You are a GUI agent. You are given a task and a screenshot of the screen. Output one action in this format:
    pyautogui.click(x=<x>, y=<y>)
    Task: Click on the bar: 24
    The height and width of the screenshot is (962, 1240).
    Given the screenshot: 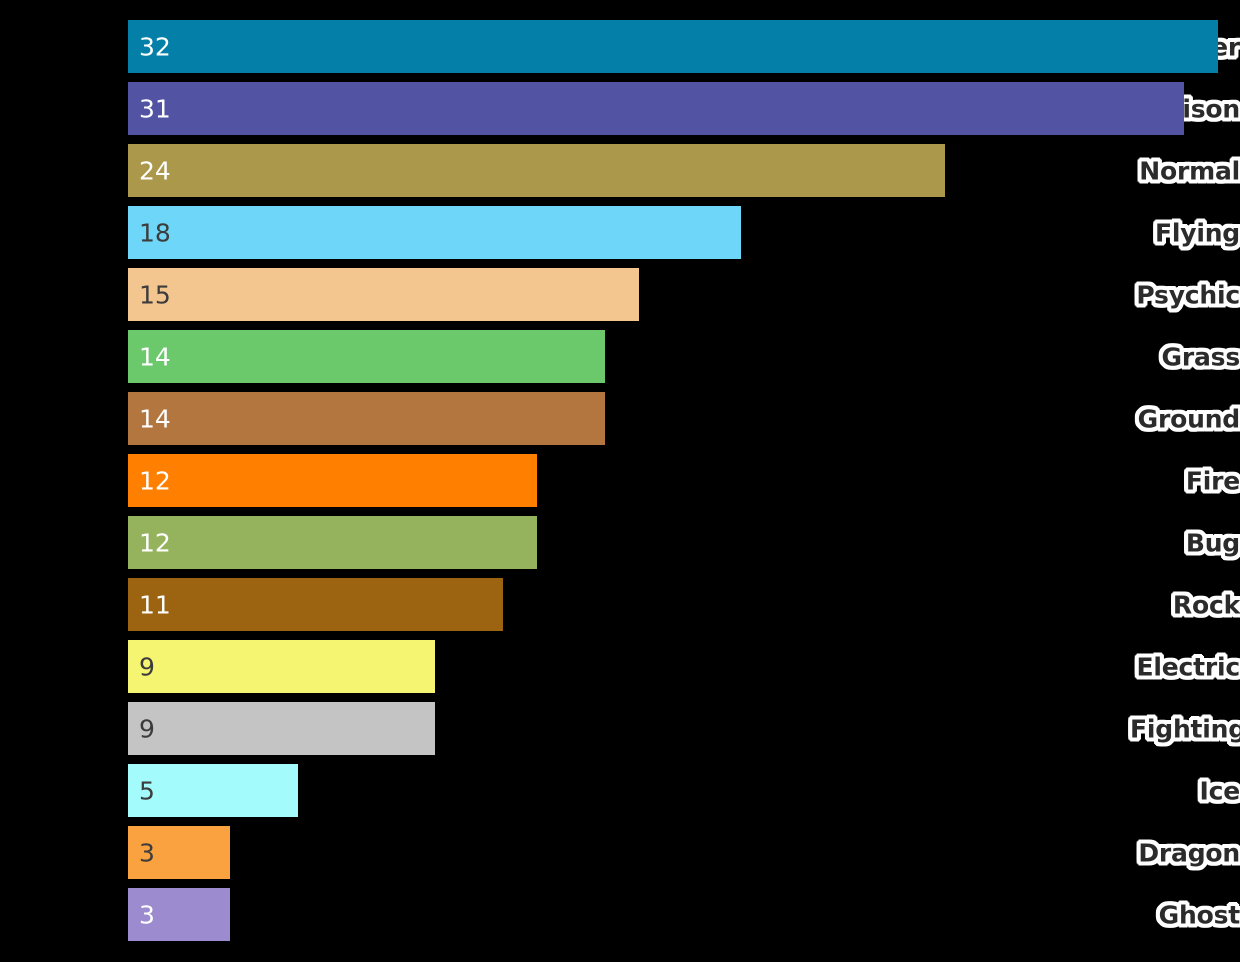 What is the action you would take?
    pyautogui.click(x=536, y=170)
    